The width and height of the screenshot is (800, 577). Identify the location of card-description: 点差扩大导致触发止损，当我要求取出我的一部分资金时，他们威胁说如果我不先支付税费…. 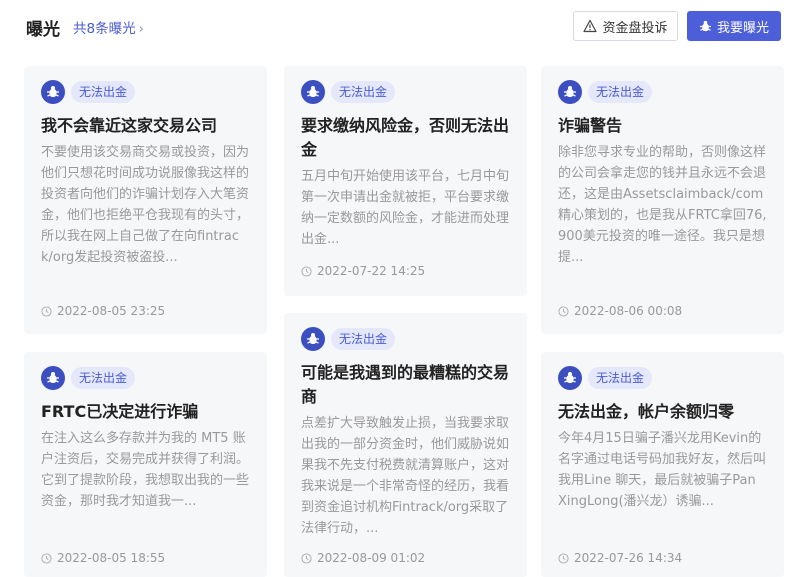
(405, 476).